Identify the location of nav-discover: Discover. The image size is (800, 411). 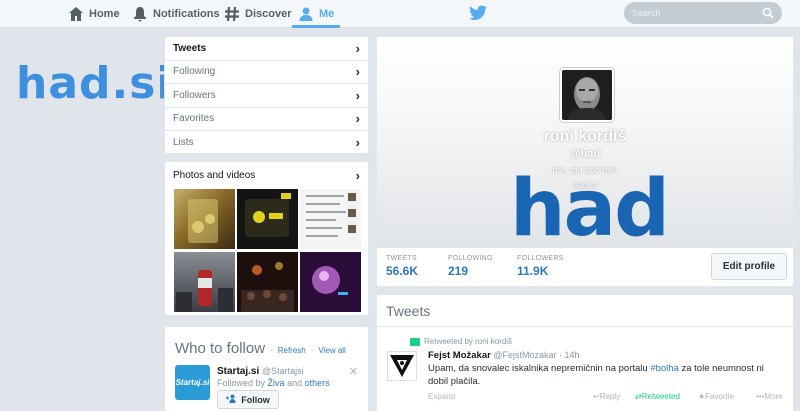
(257, 14).